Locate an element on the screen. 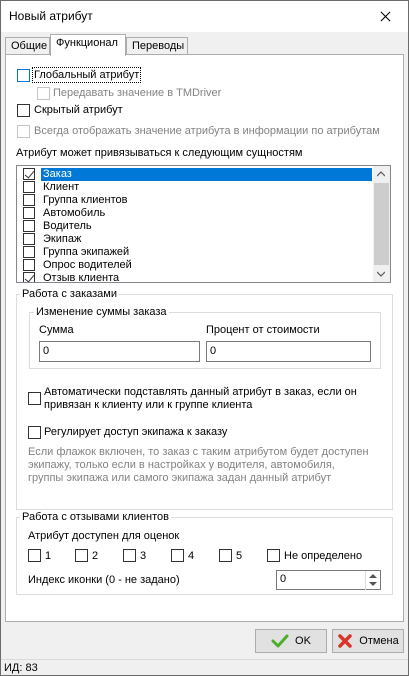 This screenshot has height=676, width=409. rating-5-label: 5 is located at coordinates (239, 556).